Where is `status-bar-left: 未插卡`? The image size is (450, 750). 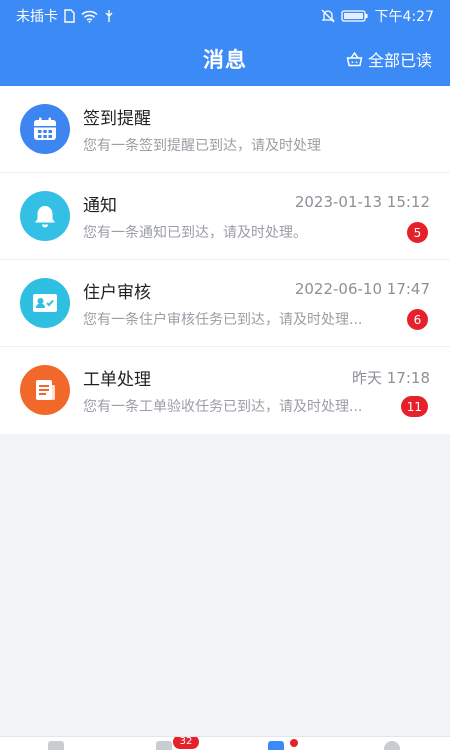 status-bar-left: 未插卡 is located at coordinates (65, 16).